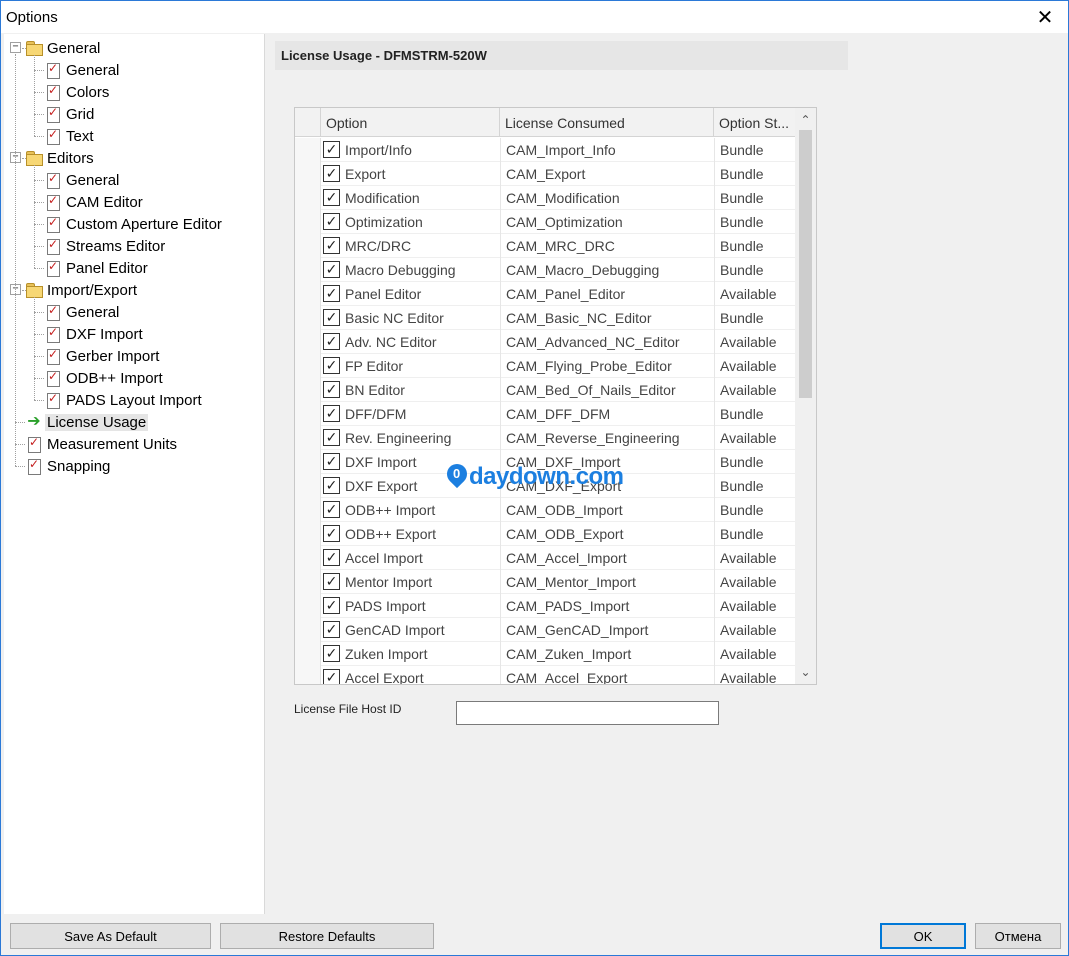 The image size is (1069, 956). I want to click on table-row: ✓ DFF/DFM CAM_DFF_DFM Bundle, so click(545, 414).